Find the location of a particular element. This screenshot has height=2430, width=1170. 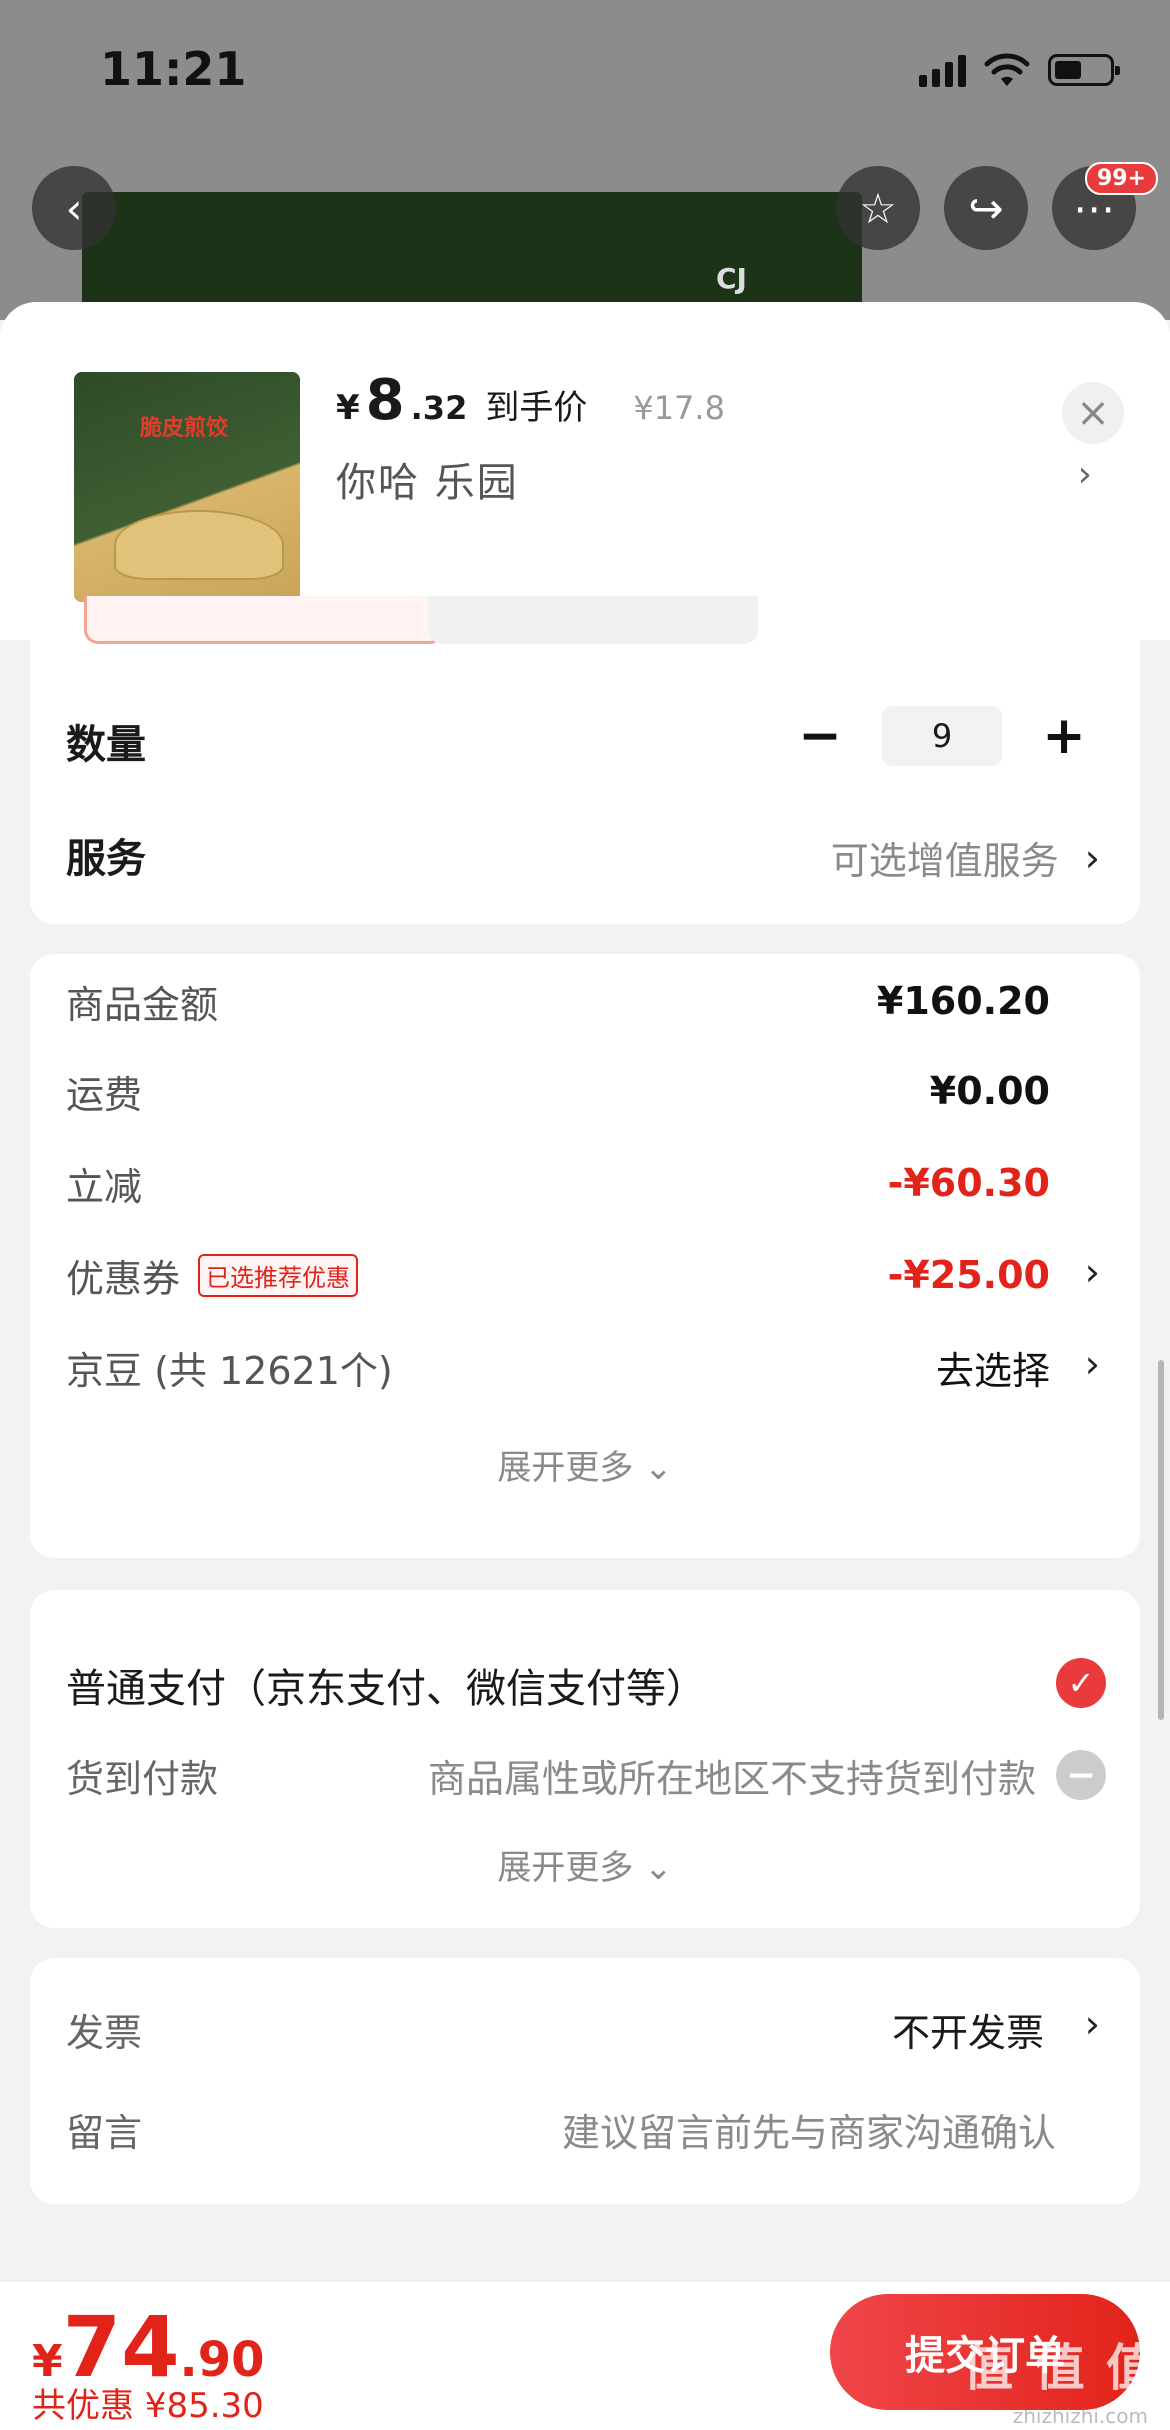

scrollbar is located at coordinates (1161, 1540).